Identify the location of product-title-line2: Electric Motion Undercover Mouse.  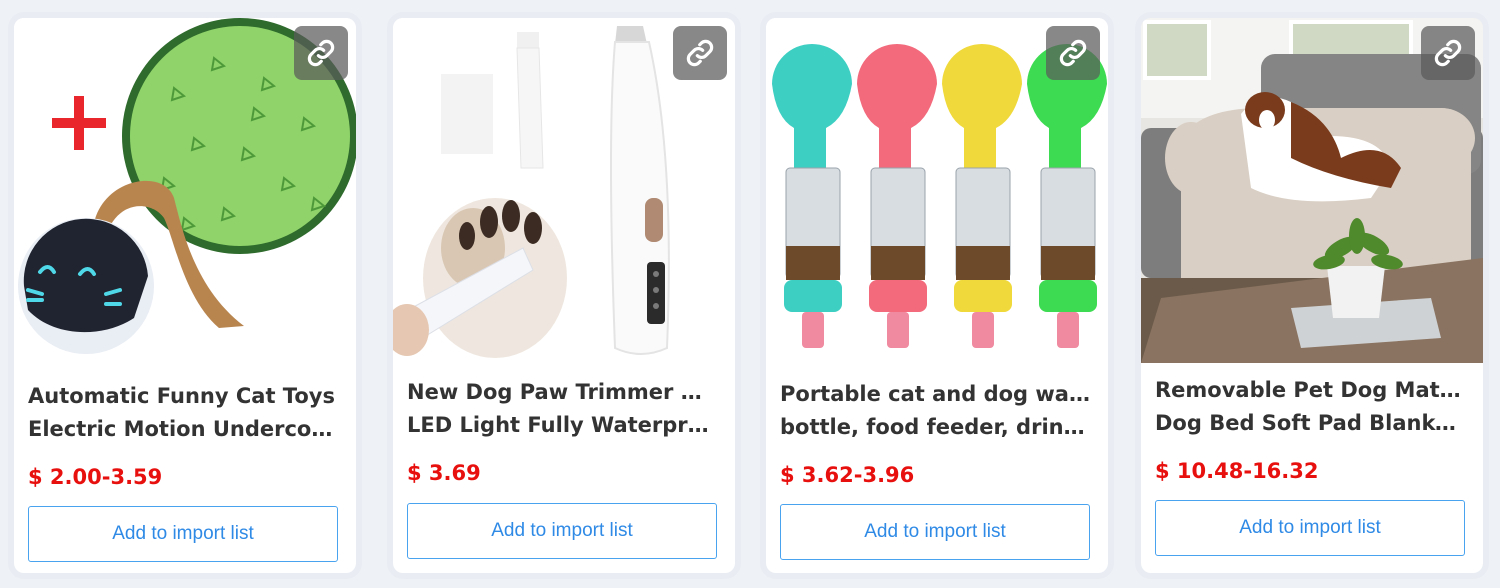
(183, 429).